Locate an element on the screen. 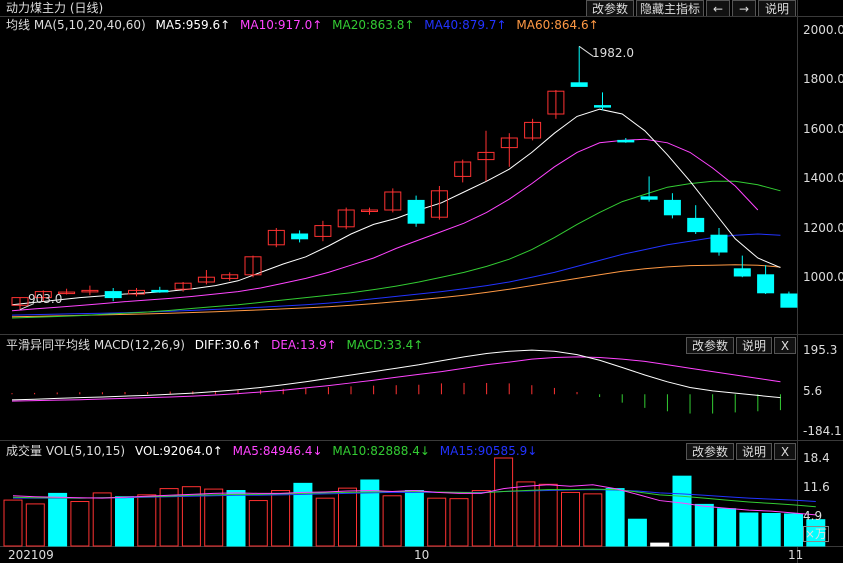 The height and width of the screenshot is (563, 843). ma40-line is located at coordinates (396, 274).